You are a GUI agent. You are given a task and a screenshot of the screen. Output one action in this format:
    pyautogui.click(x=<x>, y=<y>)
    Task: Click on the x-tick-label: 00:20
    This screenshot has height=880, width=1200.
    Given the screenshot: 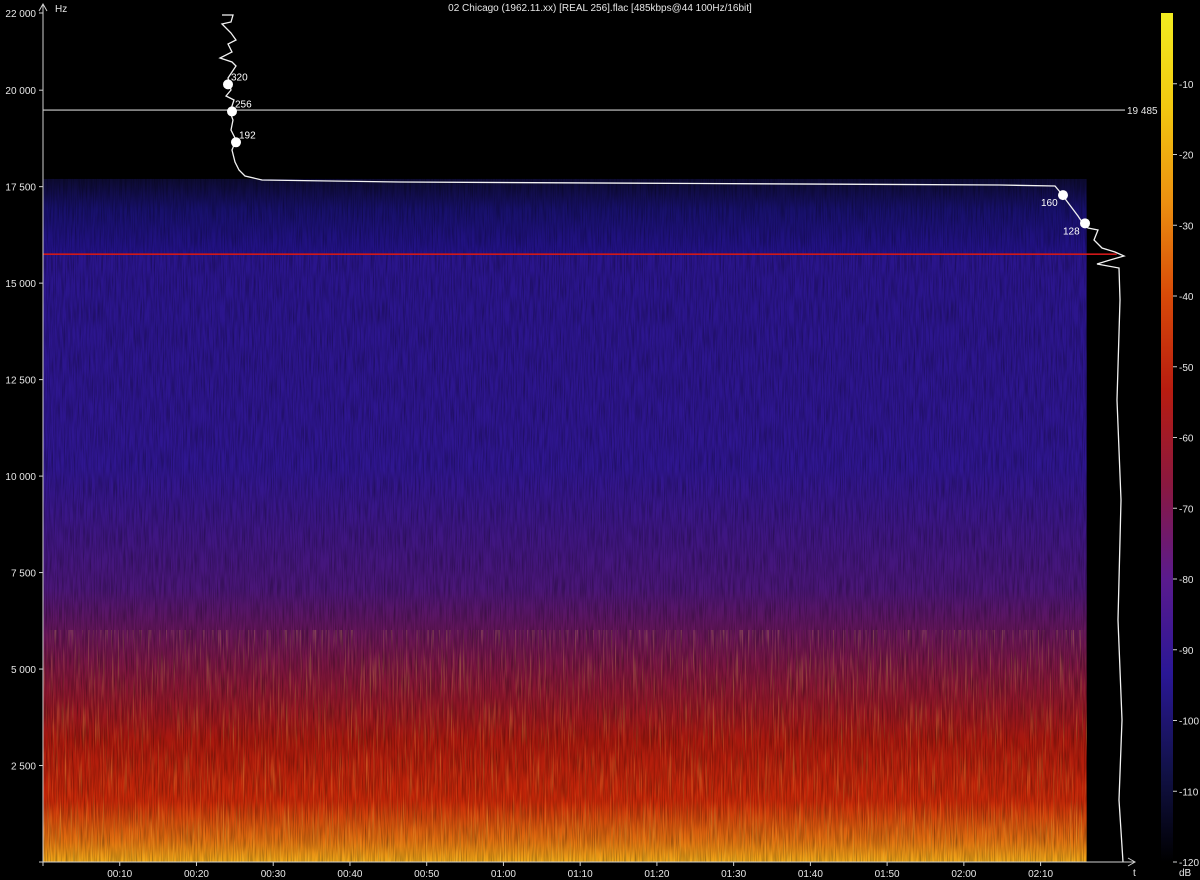 What is the action you would take?
    pyautogui.click(x=196, y=874)
    